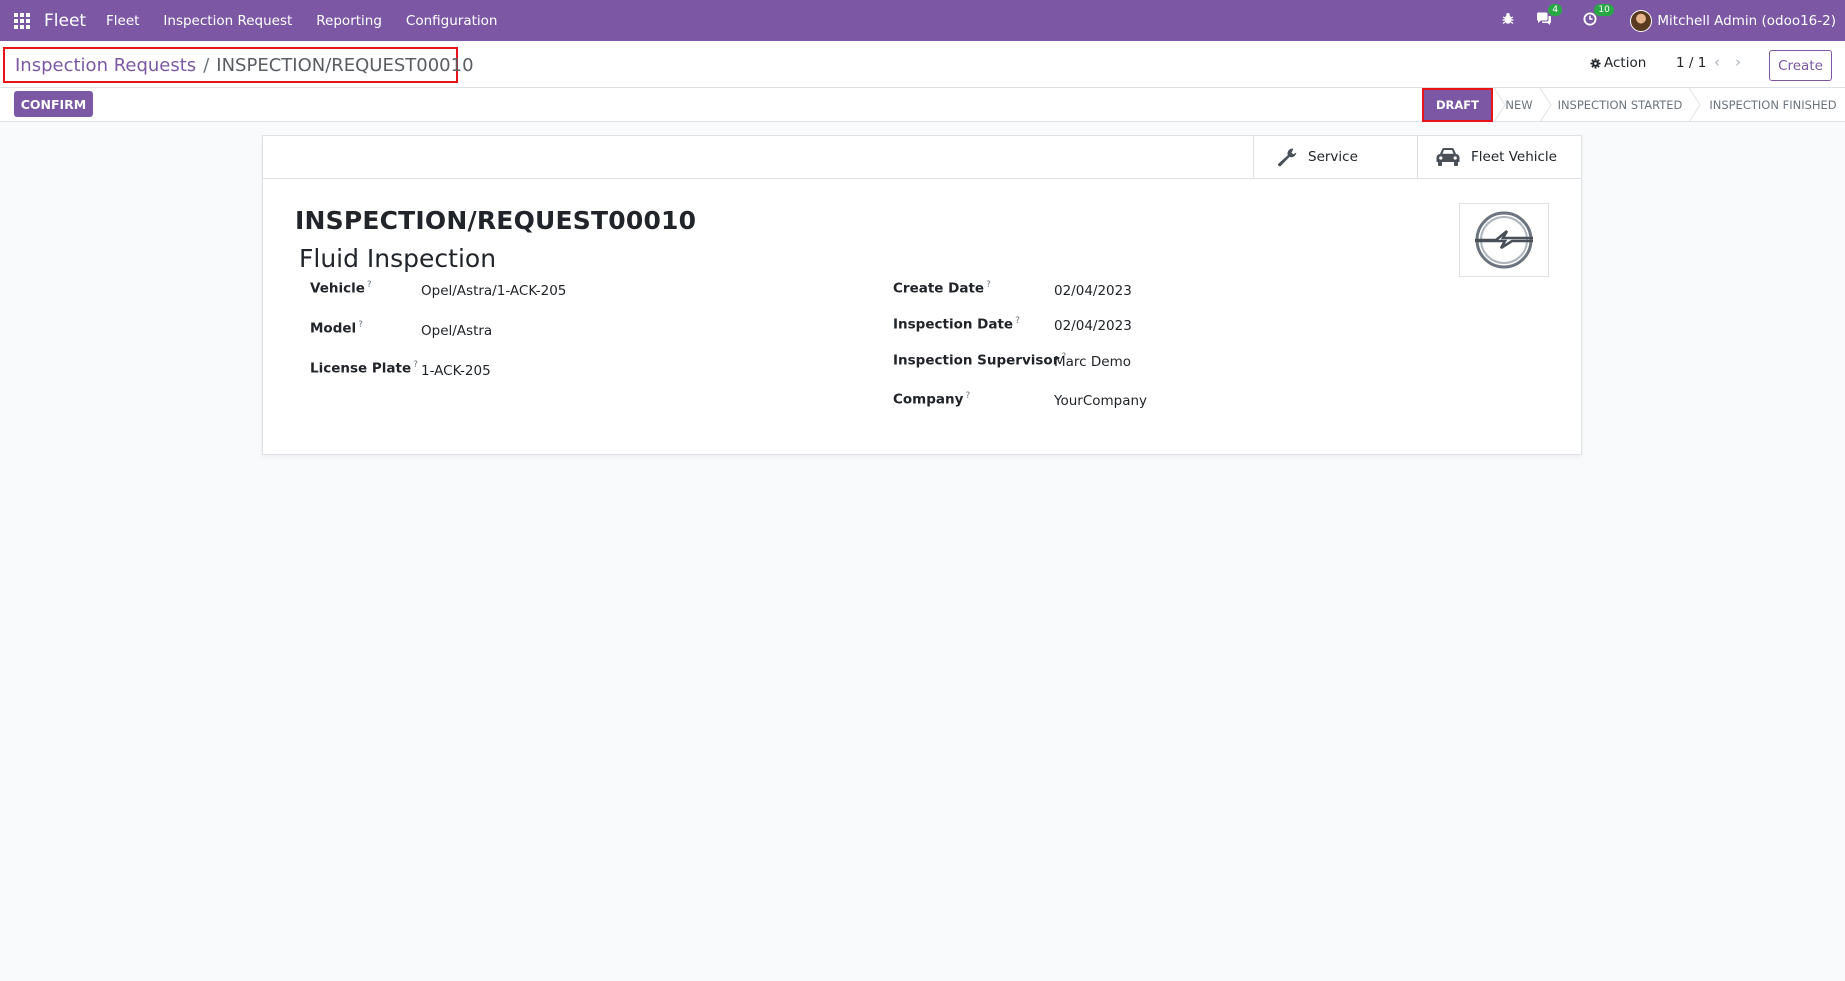 The image size is (1845, 981). I want to click on field-value-model: Opel/Astra, so click(456, 331).